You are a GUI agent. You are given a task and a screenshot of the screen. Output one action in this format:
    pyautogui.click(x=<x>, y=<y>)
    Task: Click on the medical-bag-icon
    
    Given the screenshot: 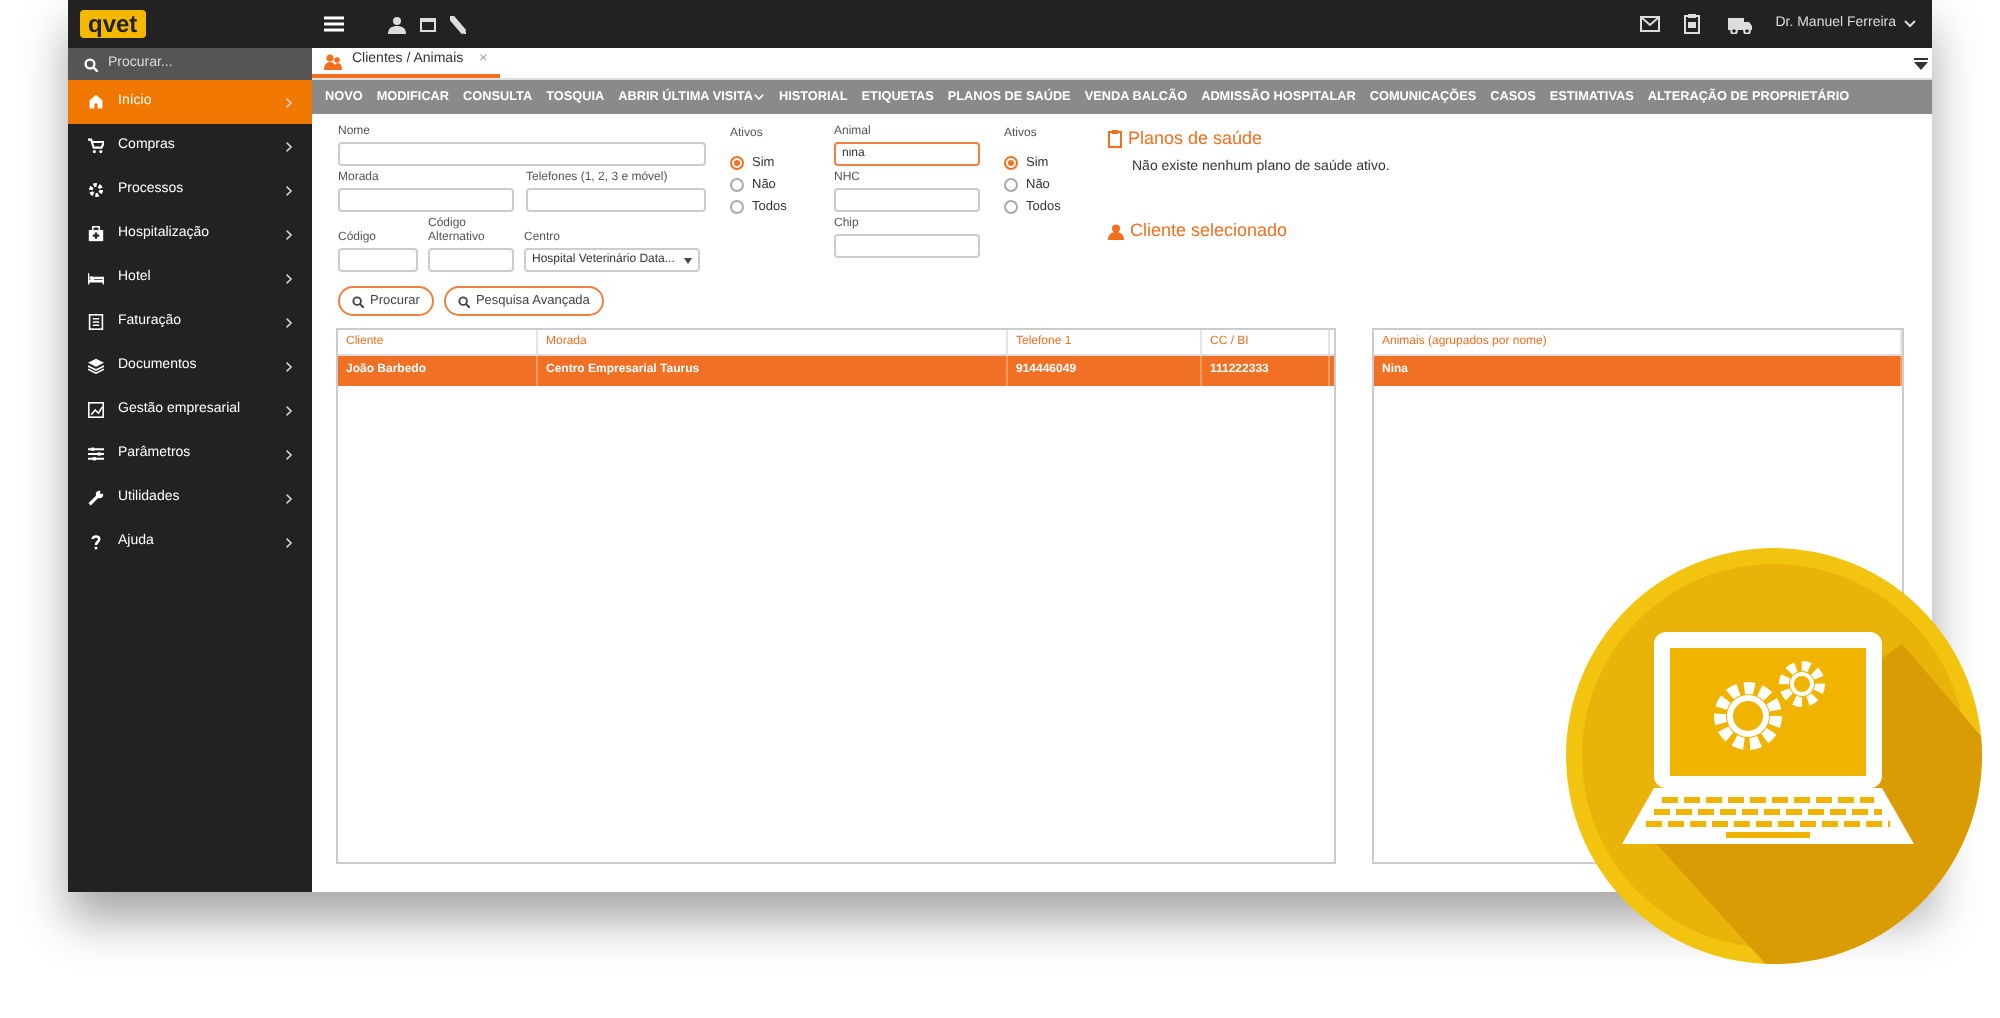 What is the action you would take?
    pyautogui.click(x=96, y=234)
    